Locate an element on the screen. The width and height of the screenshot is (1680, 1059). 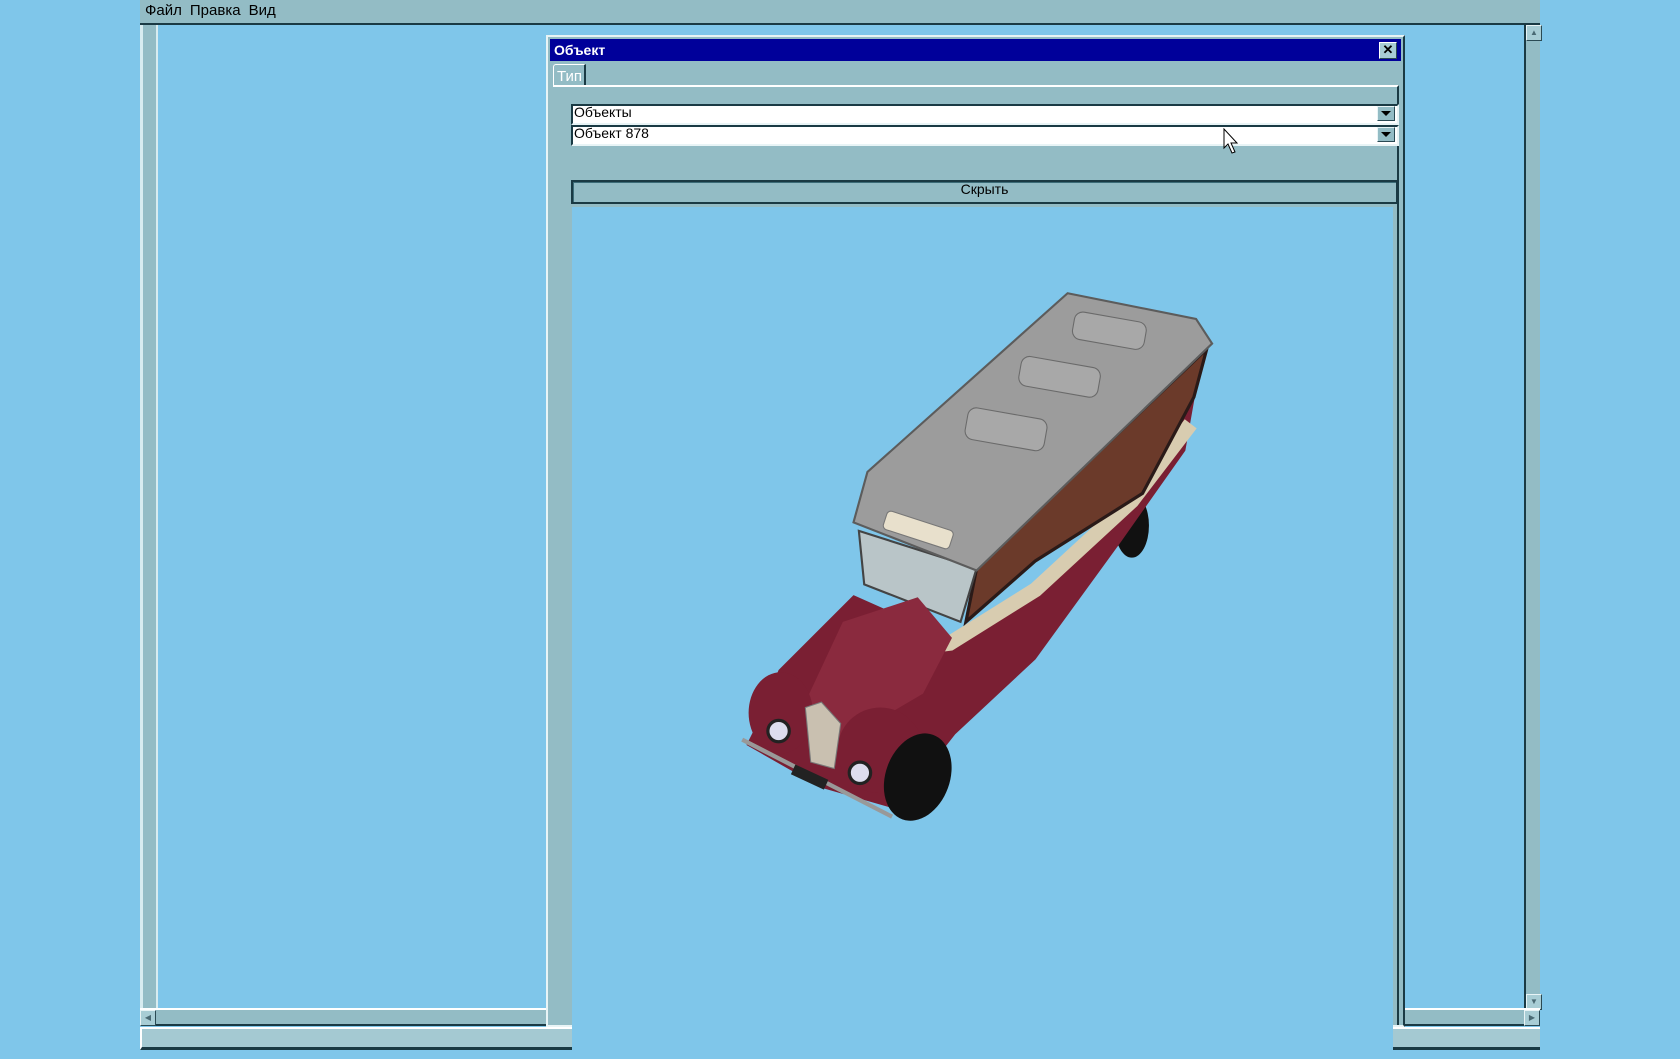
bus-model is located at coordinates (977, 556).